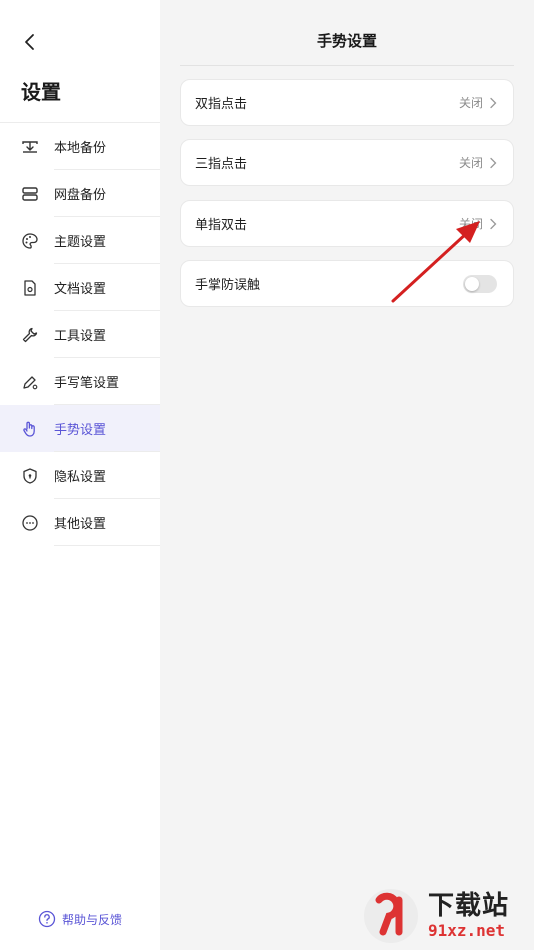 The height and width of the screenshot is (950, 534). I want to click on sidebar-item-label: 手势设置, so click(80, 430).